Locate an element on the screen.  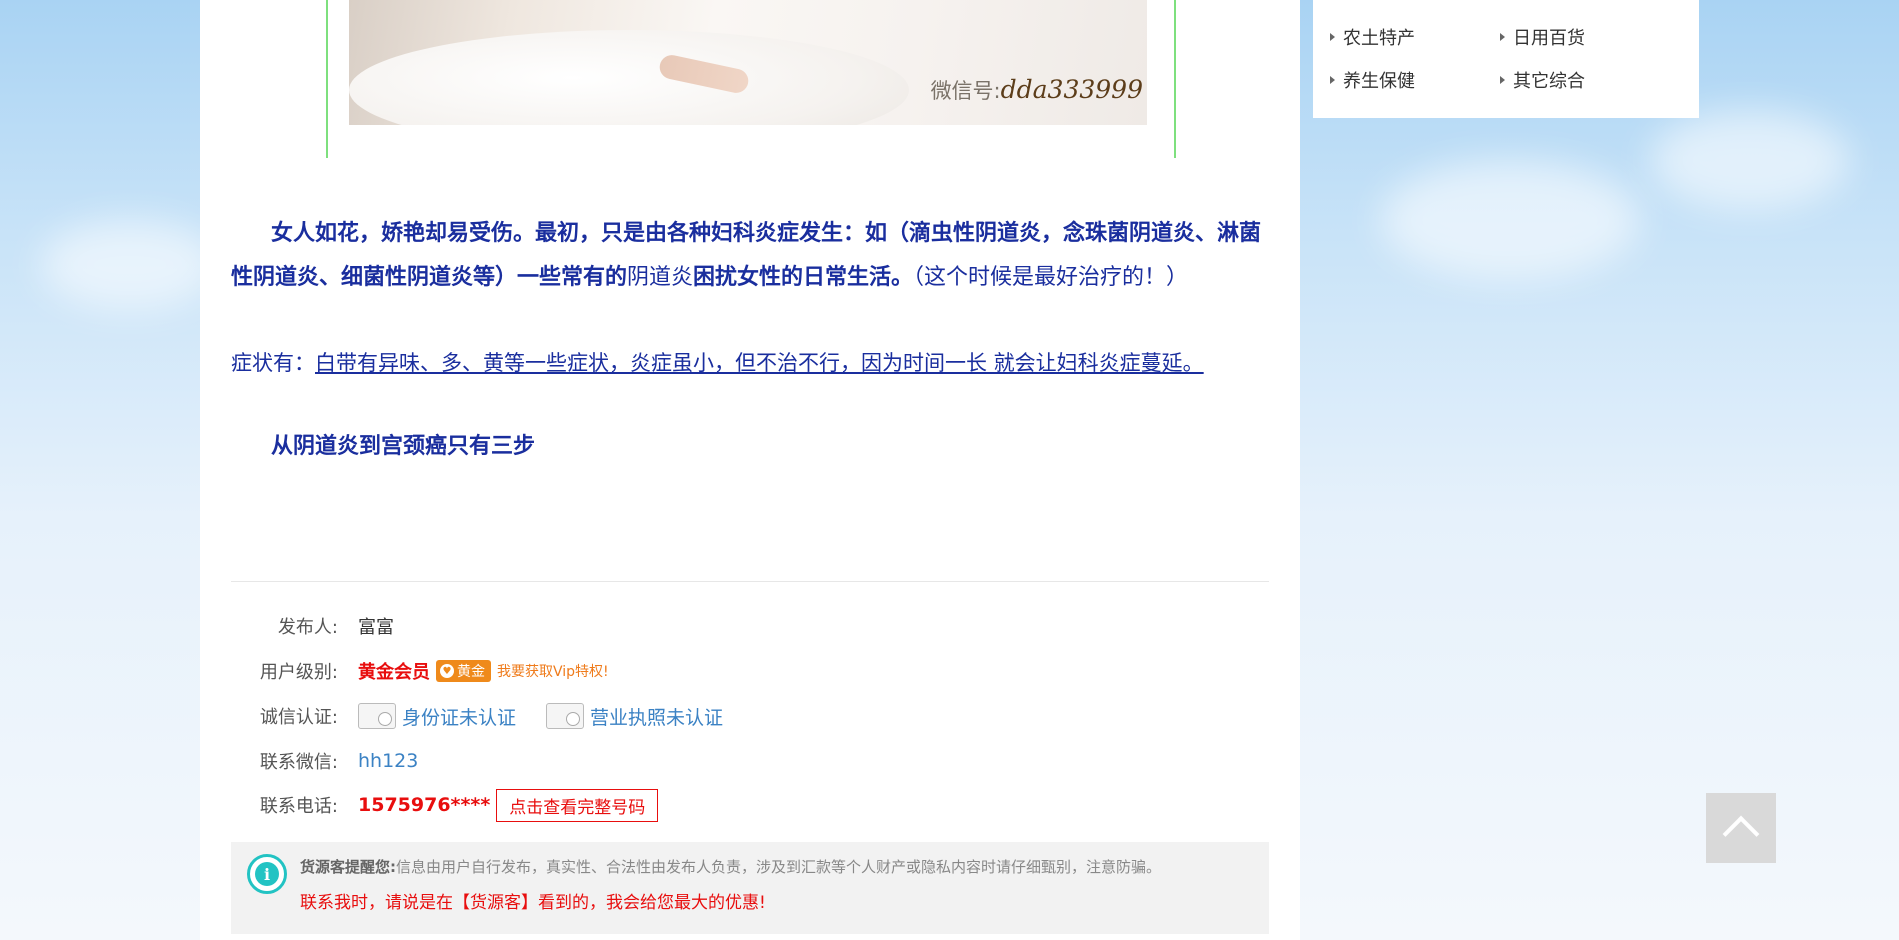
divider is located at coordinates (750, 581).